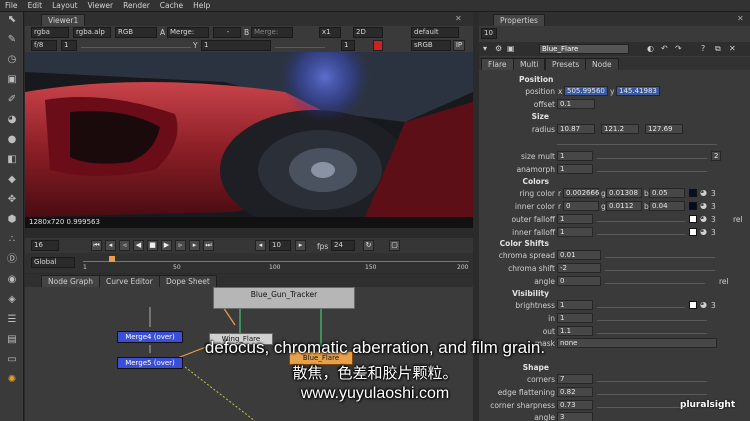 This screenshot has height=421, width=750. What do you see at coordinates (703, 218) in the screenshot?
I see `outer-falloff-picker-icon: ◕` at bounding box center [703, 218].